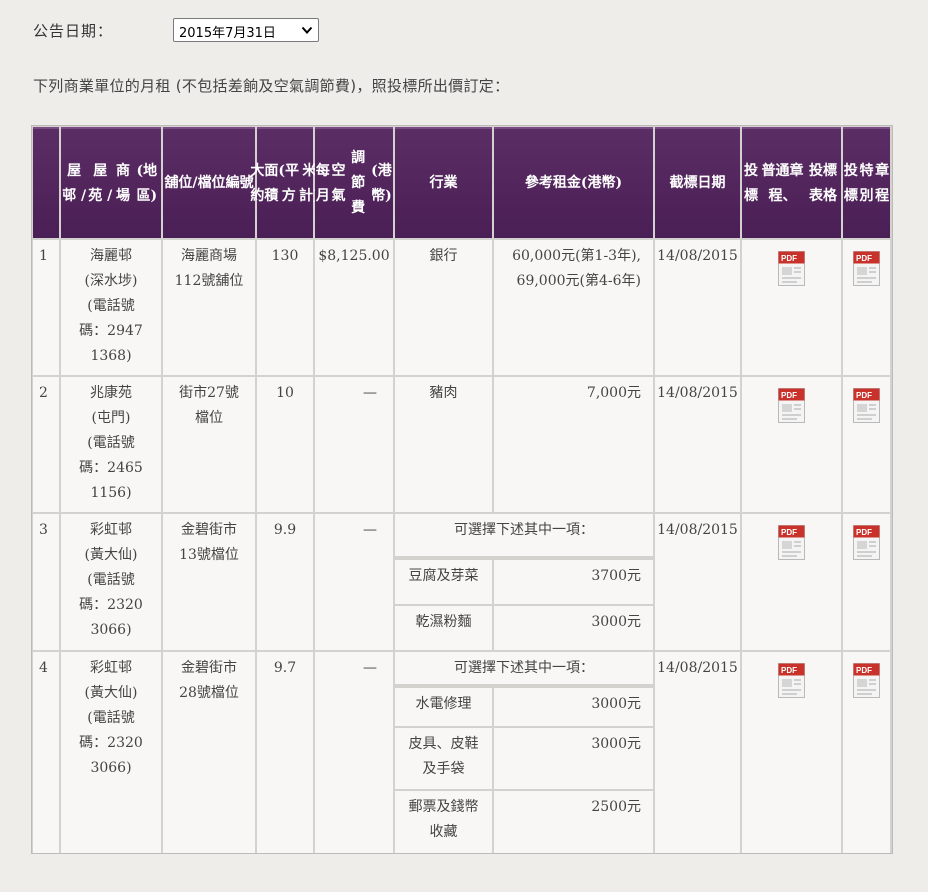  What do you see at coordinates (307, 30) in the screenshot?
I see `chevron-down-icon` at bounding box center [307, 30].